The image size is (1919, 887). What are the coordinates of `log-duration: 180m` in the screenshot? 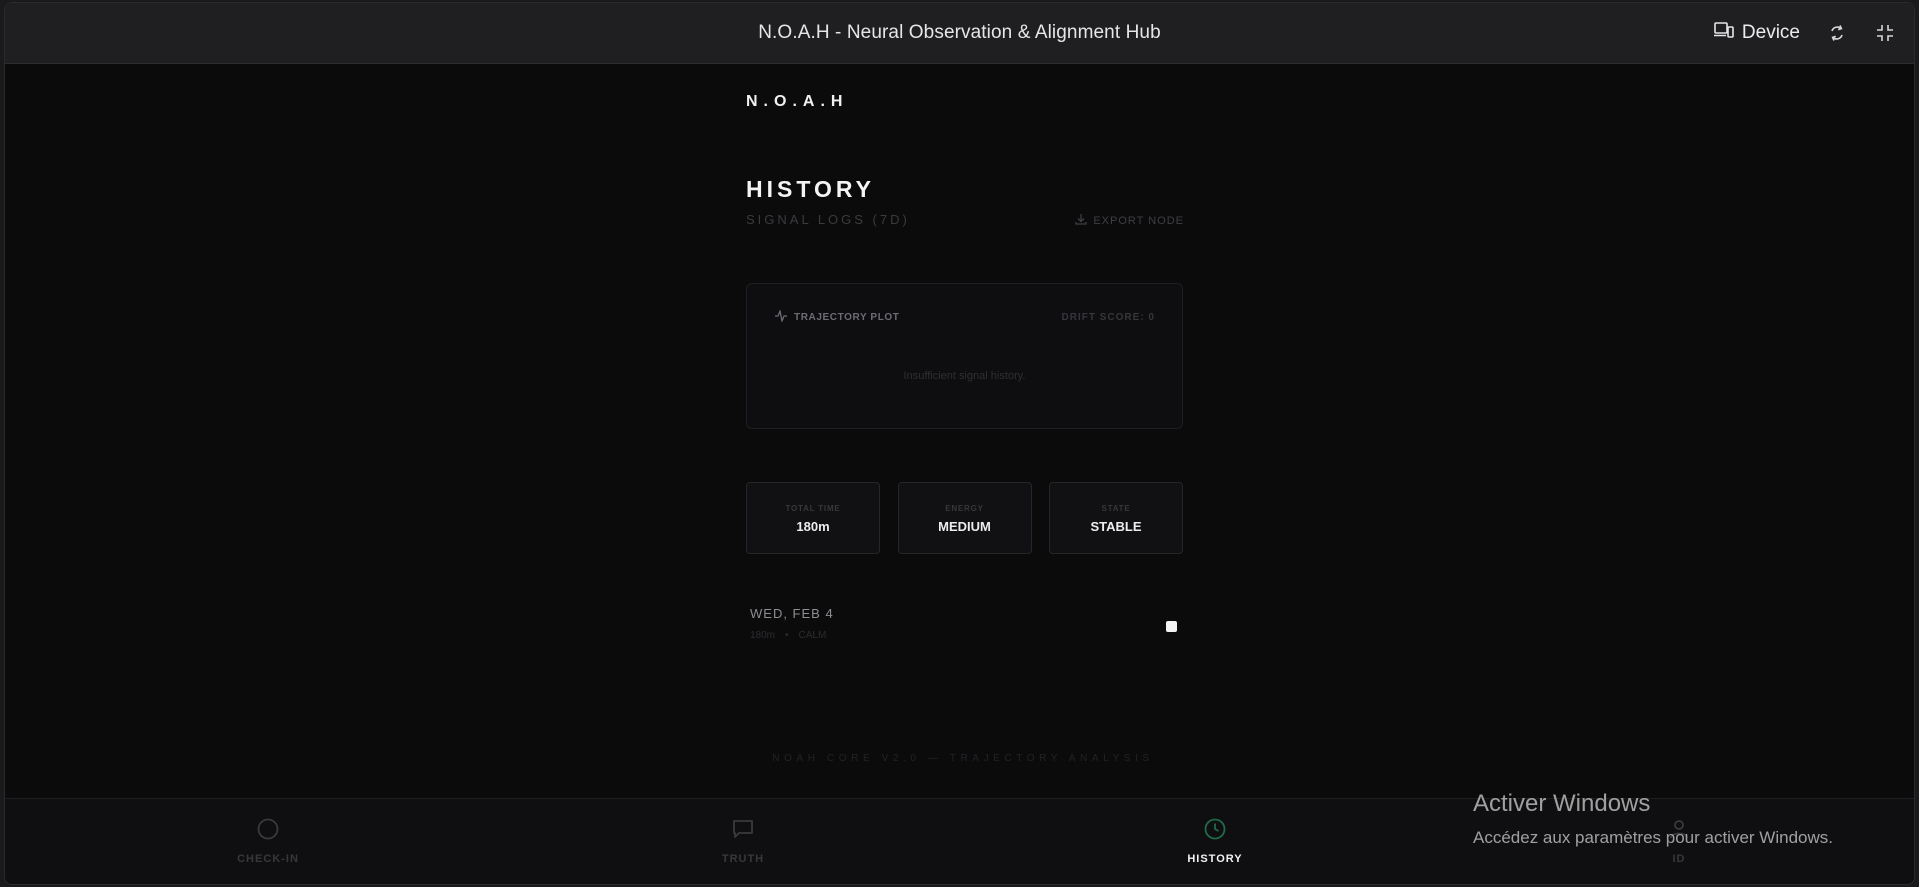 It's located at (763, 635).